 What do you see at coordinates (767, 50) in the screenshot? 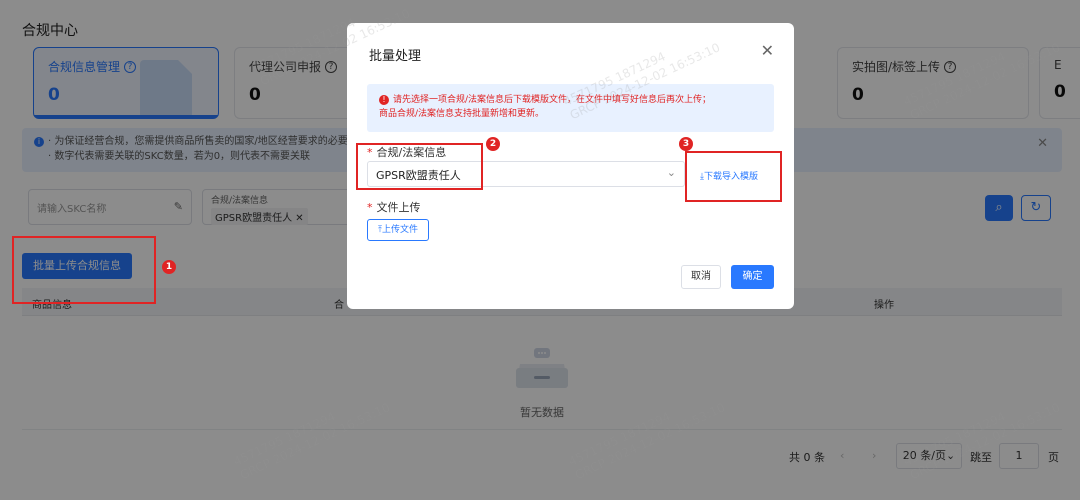
I see `close-icon: ✕` at bounding box center [767, 50].